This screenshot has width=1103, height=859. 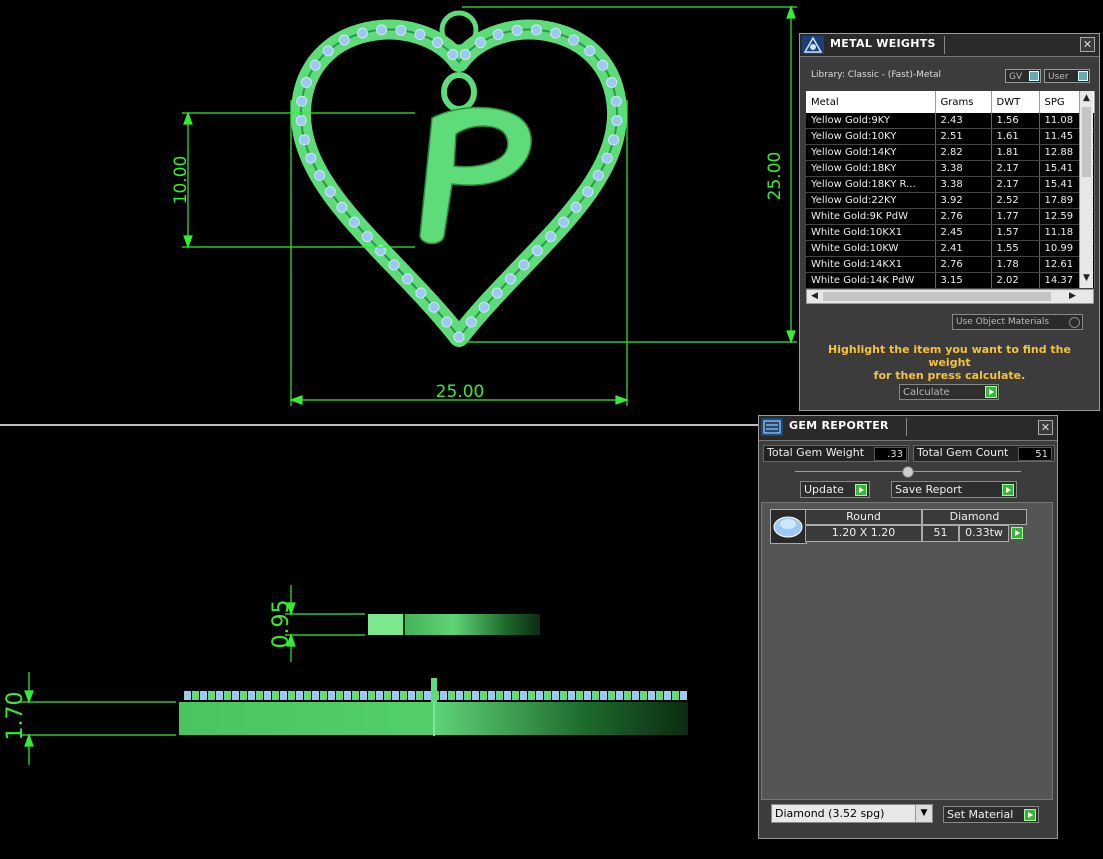 I want to click on pendant-side-view, so click(x=433, y=707).